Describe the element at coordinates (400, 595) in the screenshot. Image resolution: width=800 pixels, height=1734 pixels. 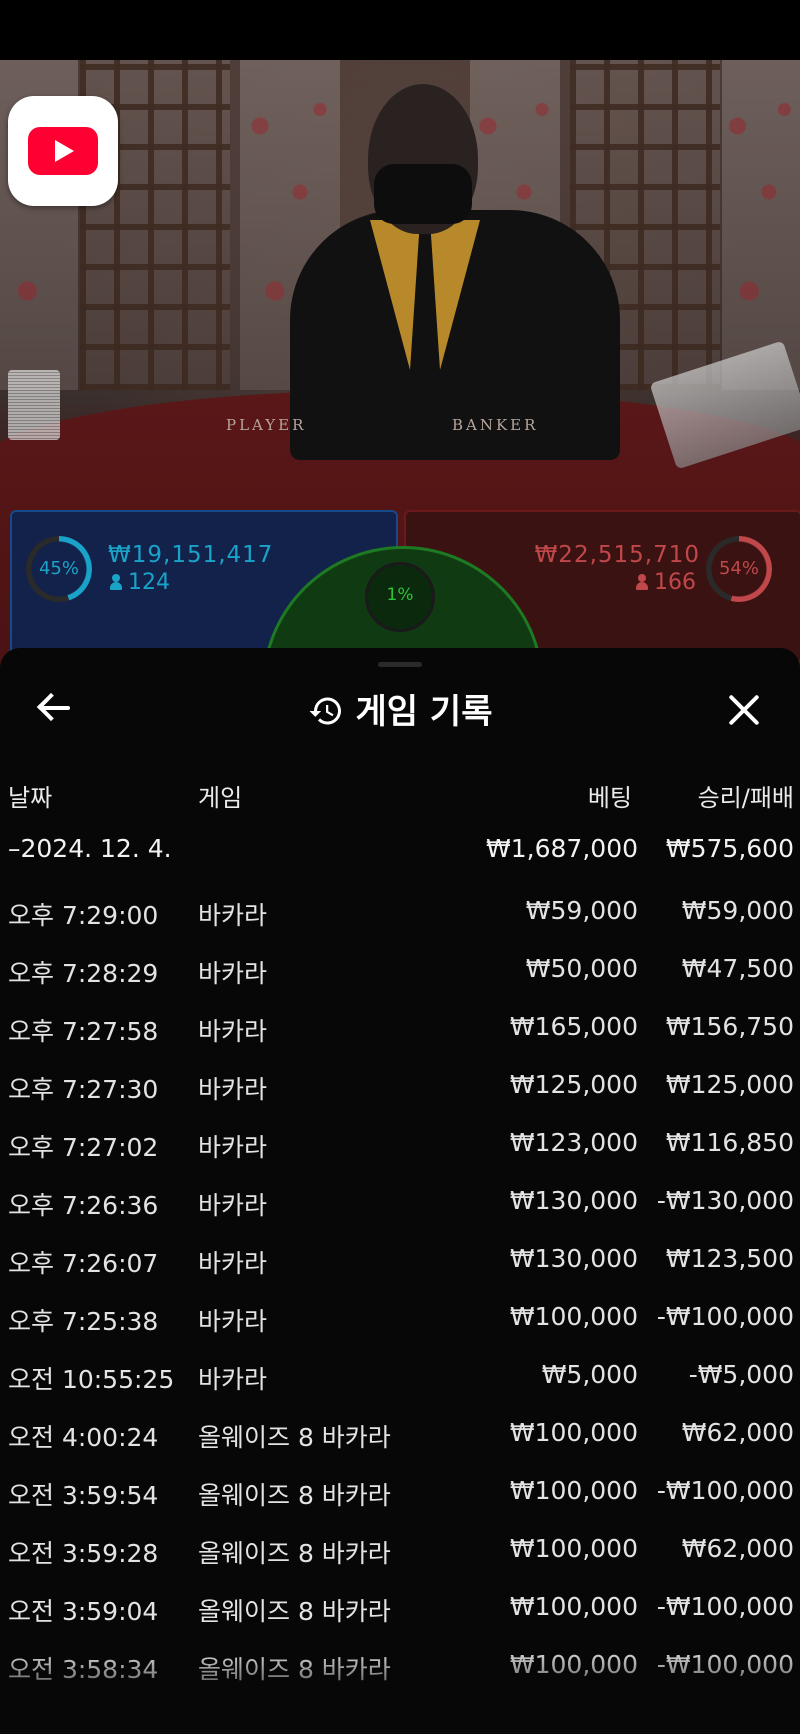
I see `tie-percent: 1%` at that location.